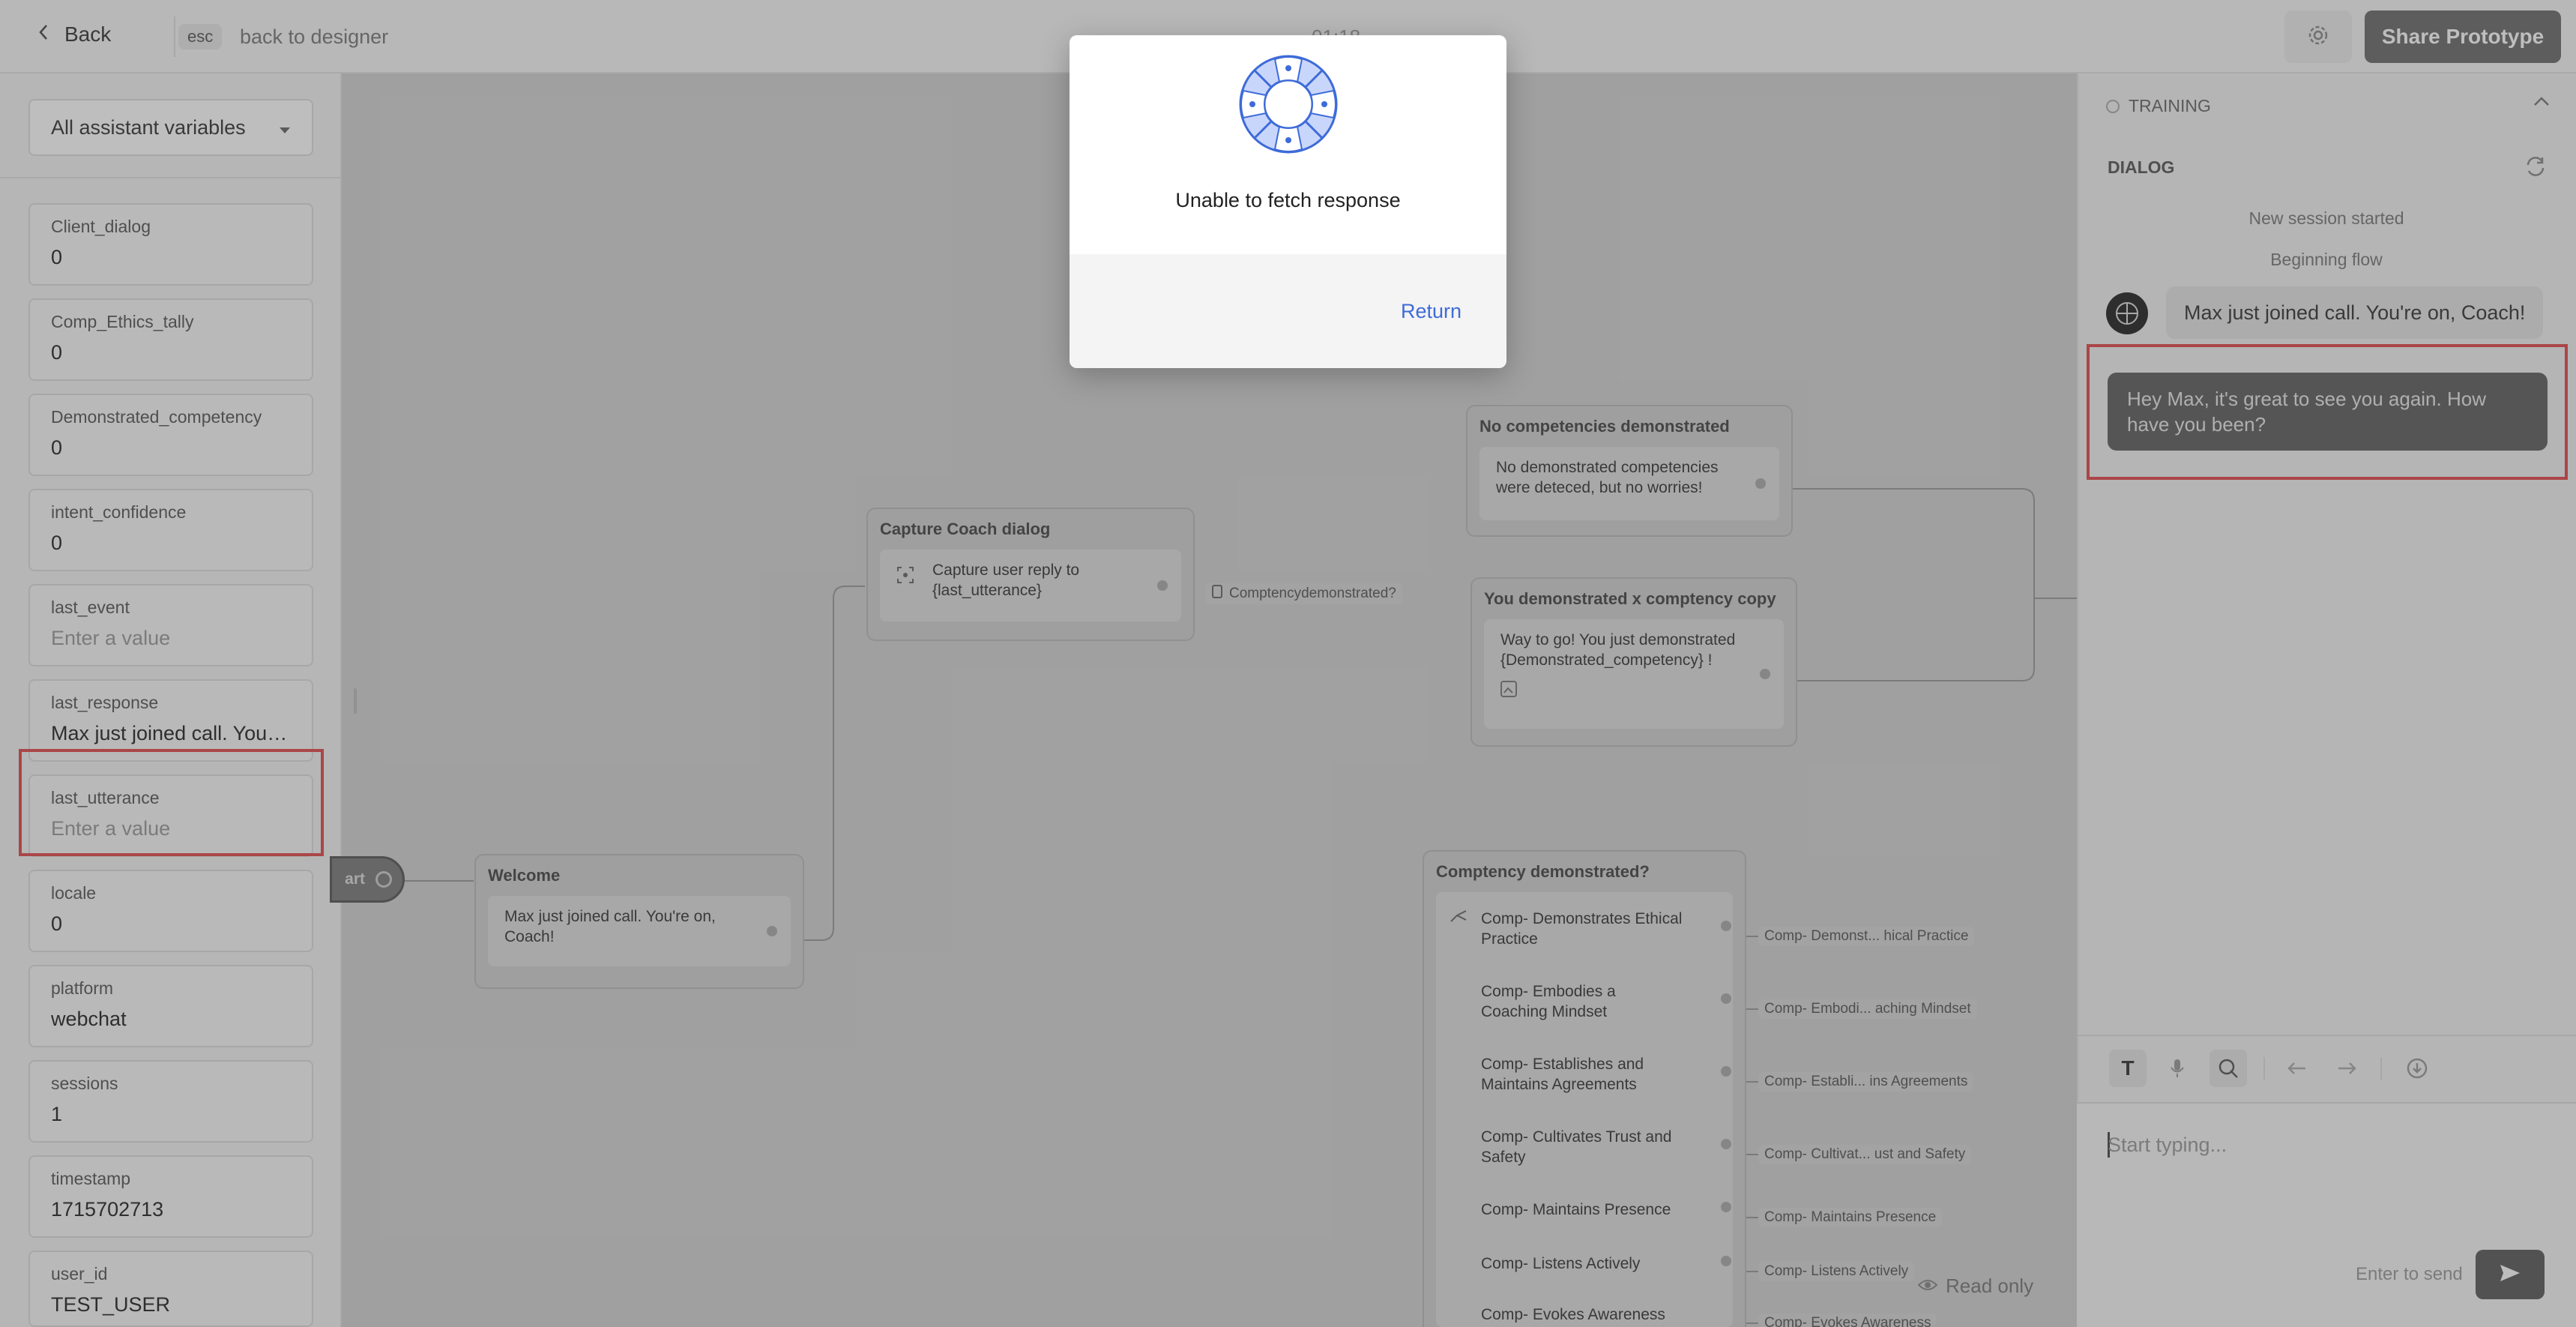 The width and height of the screenshot is (2576, 1327). I want to click on modal-message: Unable to fetch response, so click(1288, 200).